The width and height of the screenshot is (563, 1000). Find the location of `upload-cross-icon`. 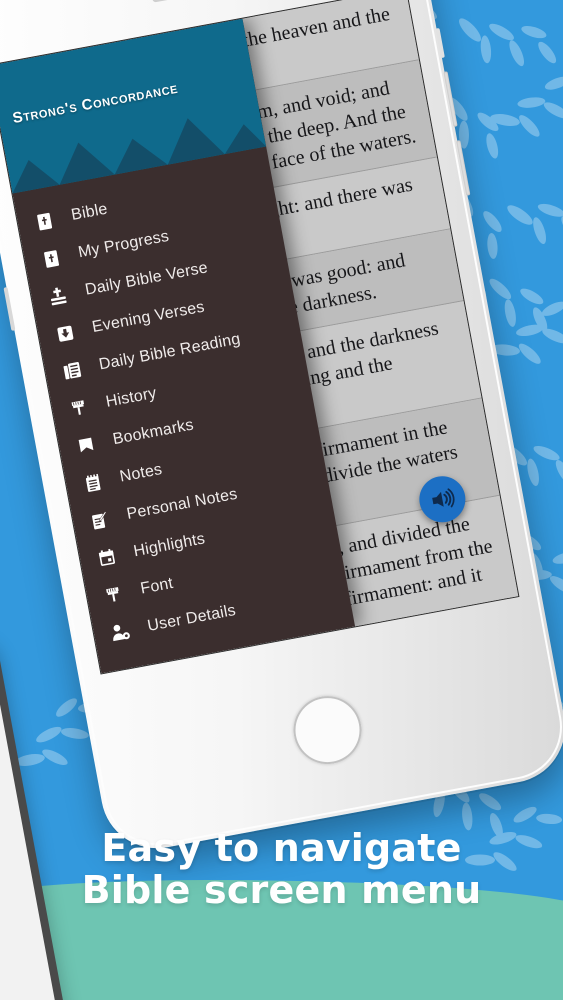

upload-cross-icon is located at coordinates (58, 296).